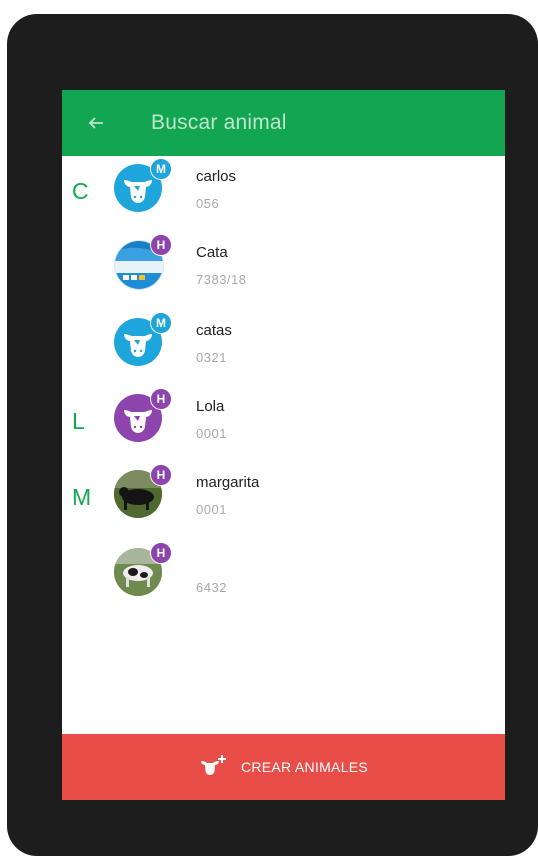  Describe the element at coordinates (211, 587) in the screenshot. I see `animal-id: 6432` at that location.